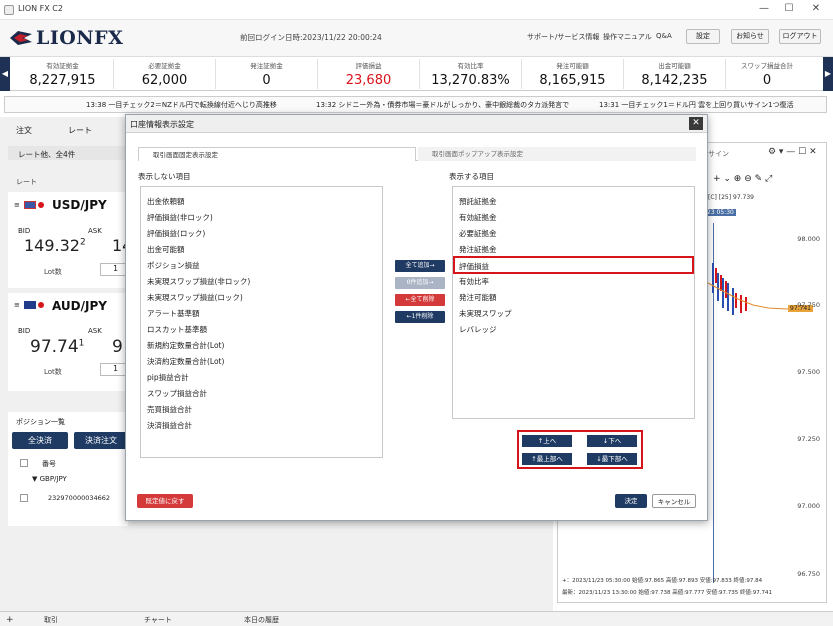  Describe the element at coordinates (442, 105) in the screenshot. I see `news-item: 13:32 シドニー外為・債券市場＝豪ドルがしっかり、豪中銀総裁のタカ派発言で` at that location.